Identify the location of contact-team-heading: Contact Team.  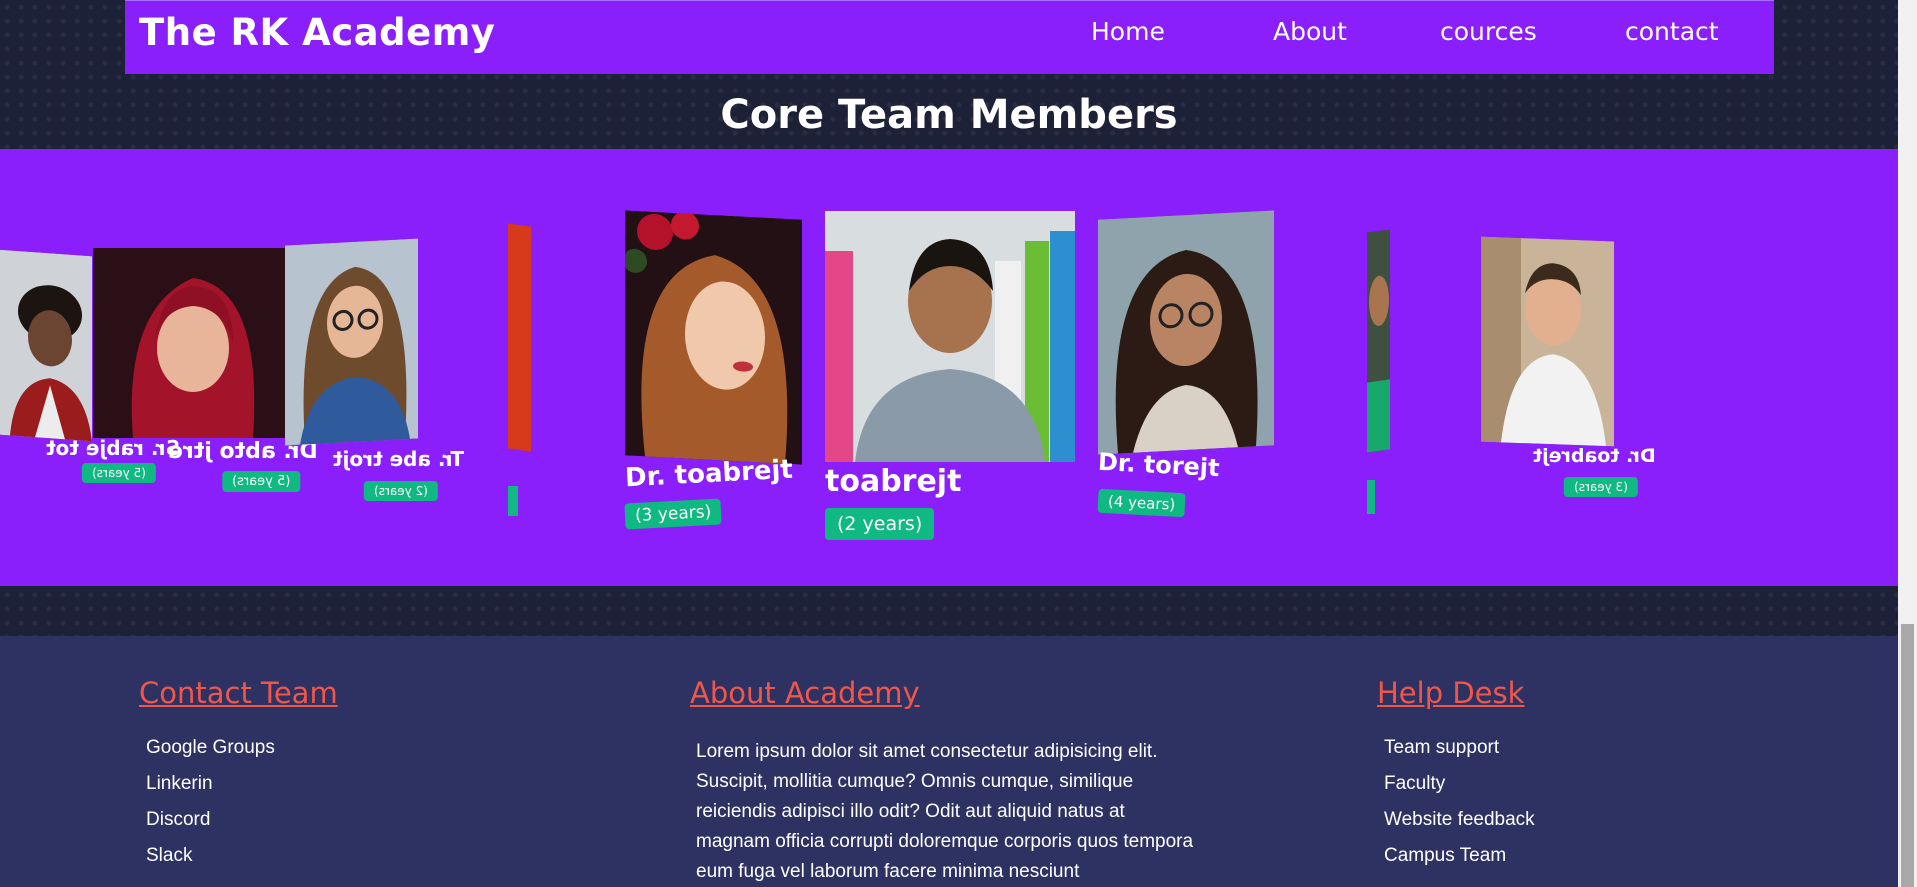
(238, 693).